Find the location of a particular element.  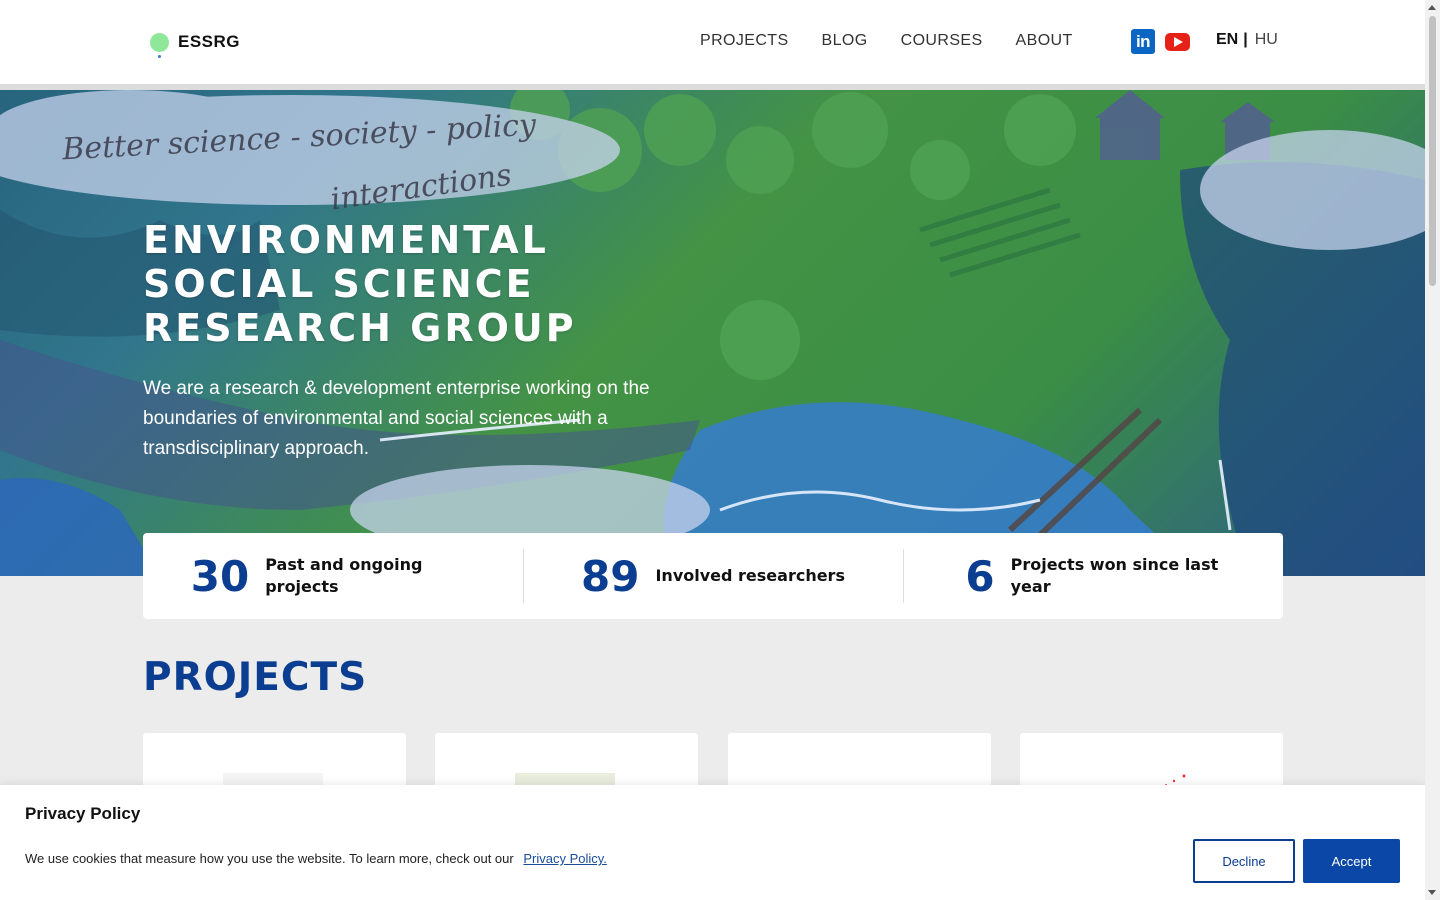

nav-projects: PROJECTS is located at coordinates (744, 41).